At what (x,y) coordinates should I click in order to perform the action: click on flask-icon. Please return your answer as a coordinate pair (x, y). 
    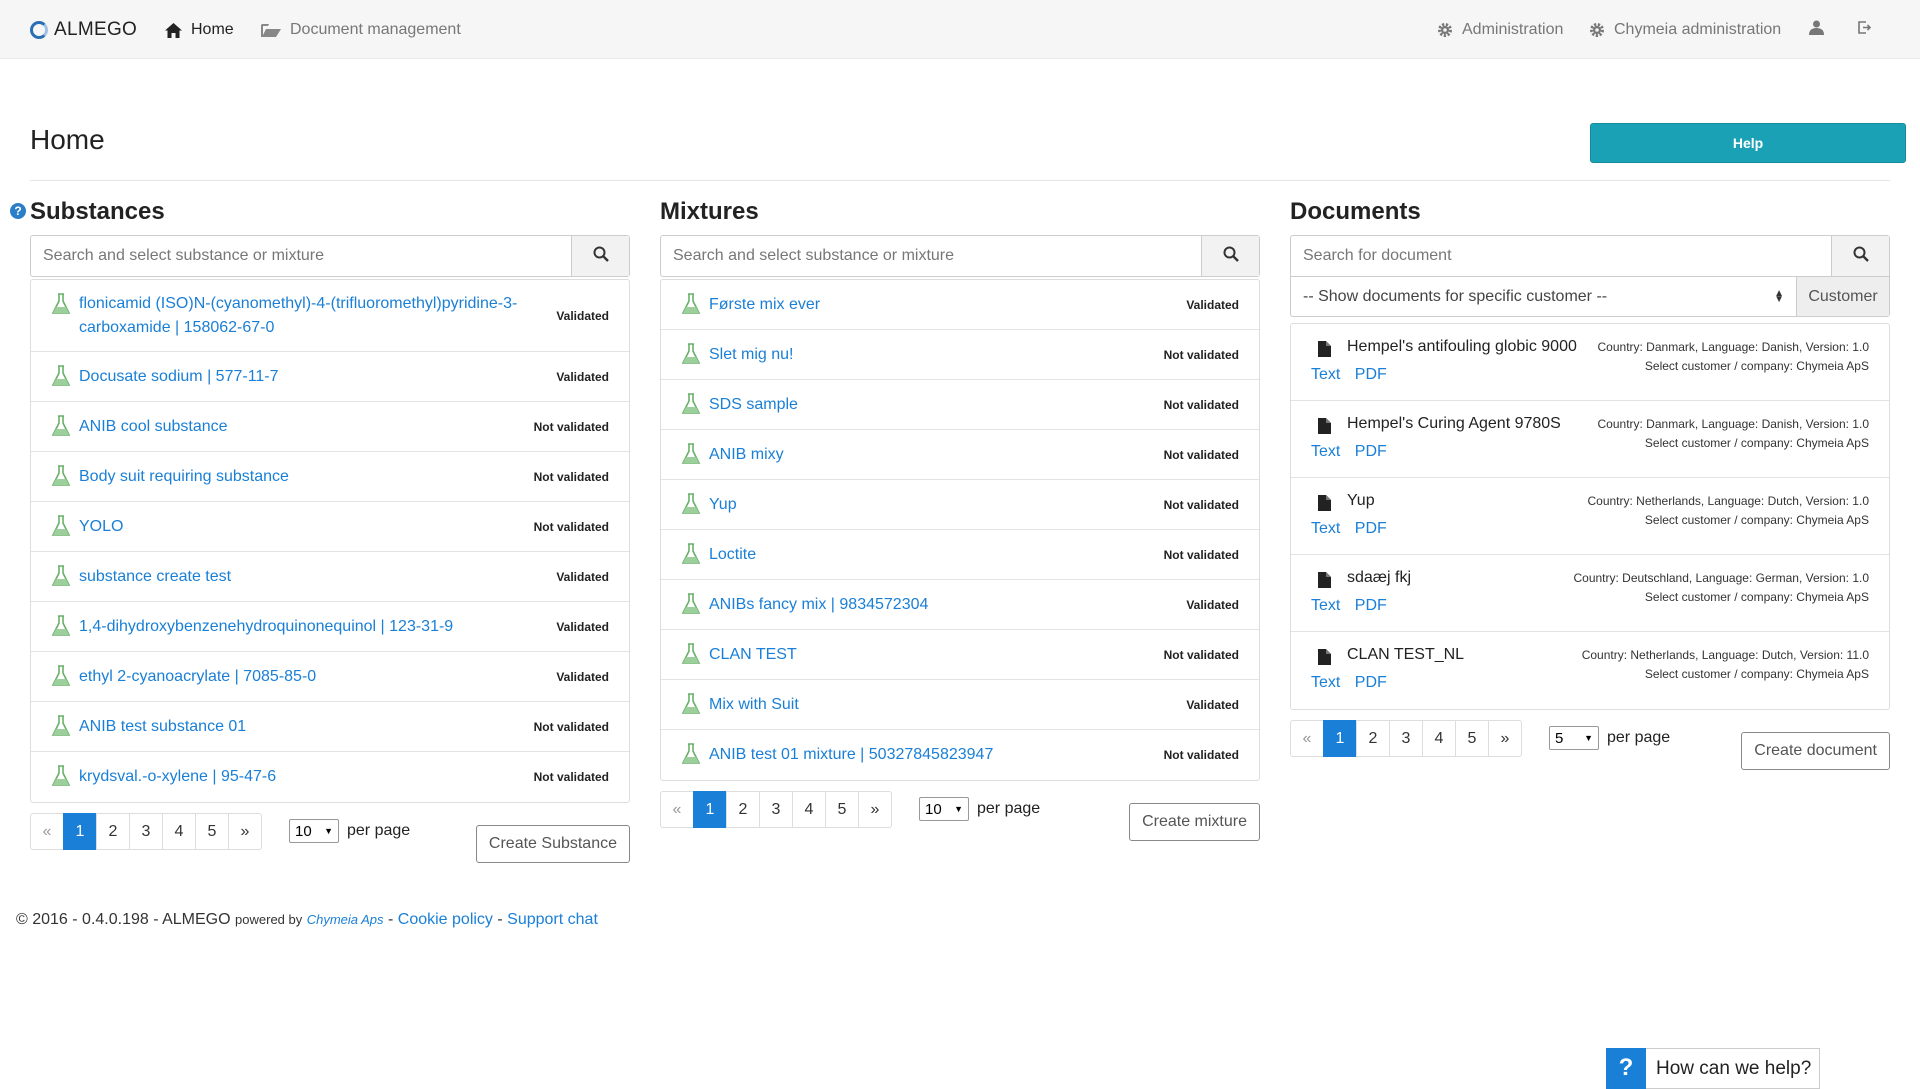
    Looking at the image, I should click on (61, 525).